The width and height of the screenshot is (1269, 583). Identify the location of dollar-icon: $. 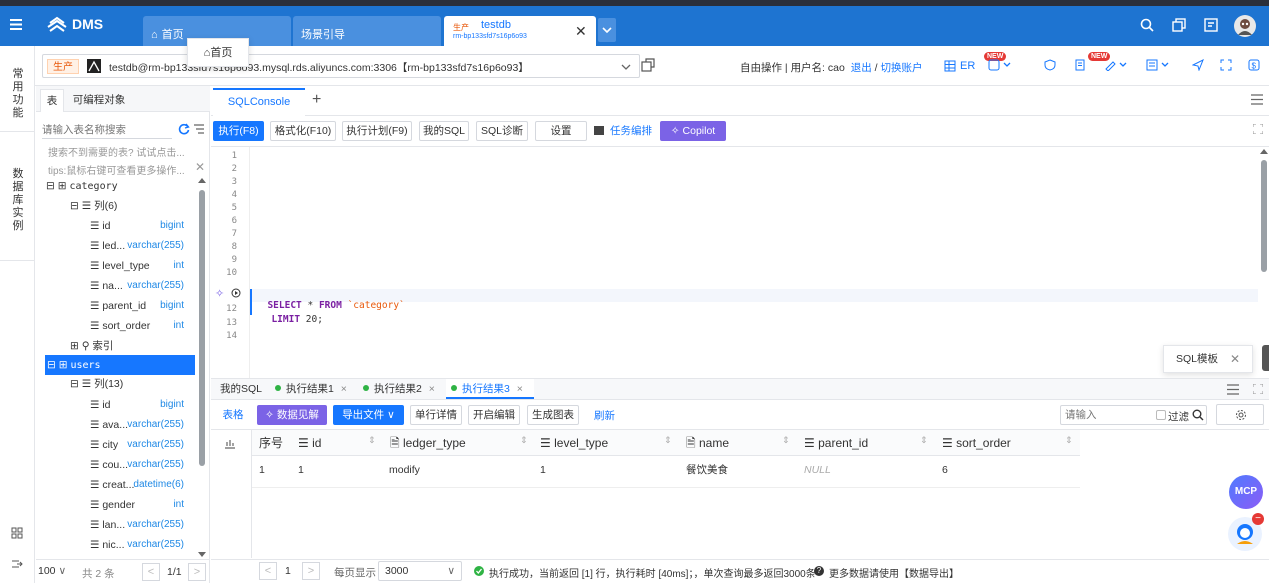
(1254, 65).